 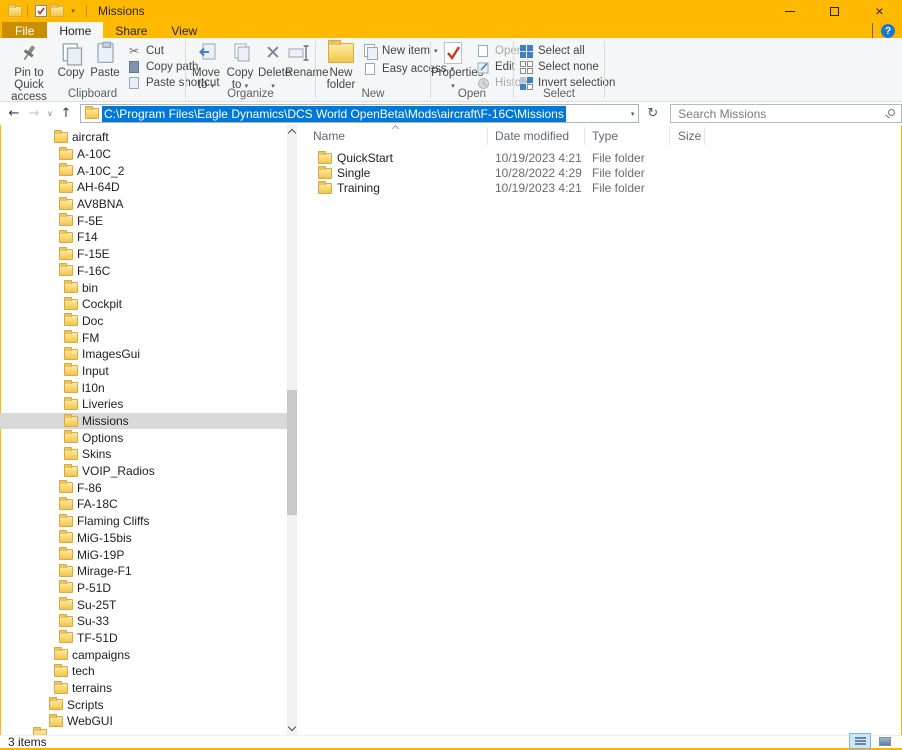 I want to click on paste-button: Paste, so click(x=105, y=59).